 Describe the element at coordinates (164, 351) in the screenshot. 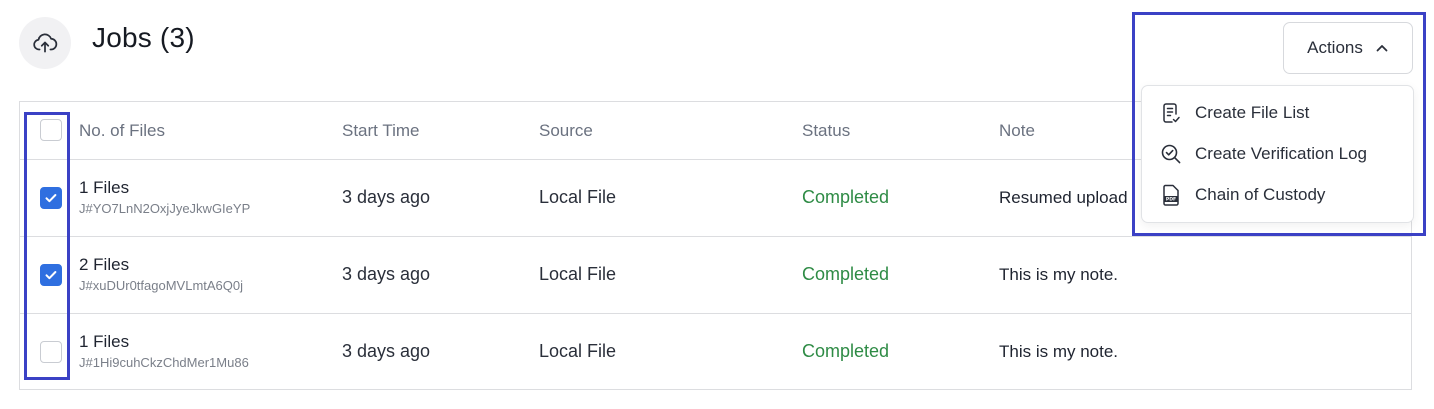

I see `files-cell: 1 Files J#1Hi9cuhCkzChdMer1Mu86` at that location.